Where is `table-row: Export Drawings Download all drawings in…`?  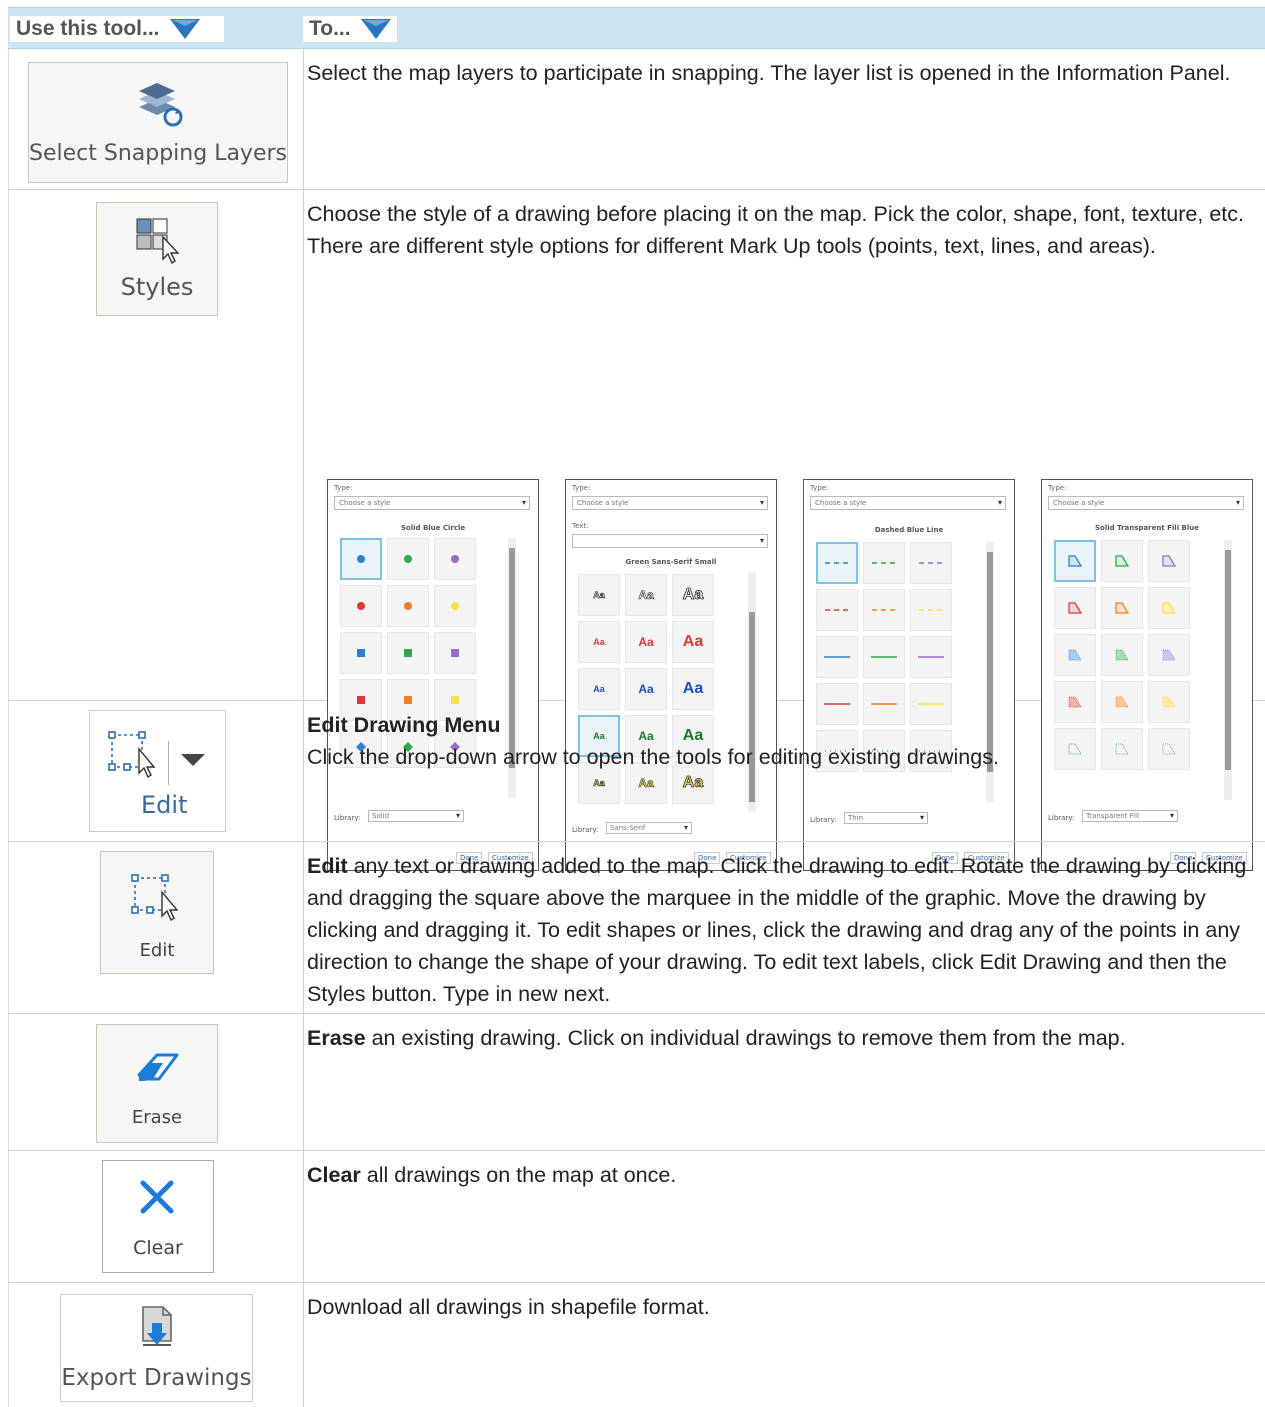 table-row: Export Drawings Download all drawings in… is located at coordinates (636, 1345).